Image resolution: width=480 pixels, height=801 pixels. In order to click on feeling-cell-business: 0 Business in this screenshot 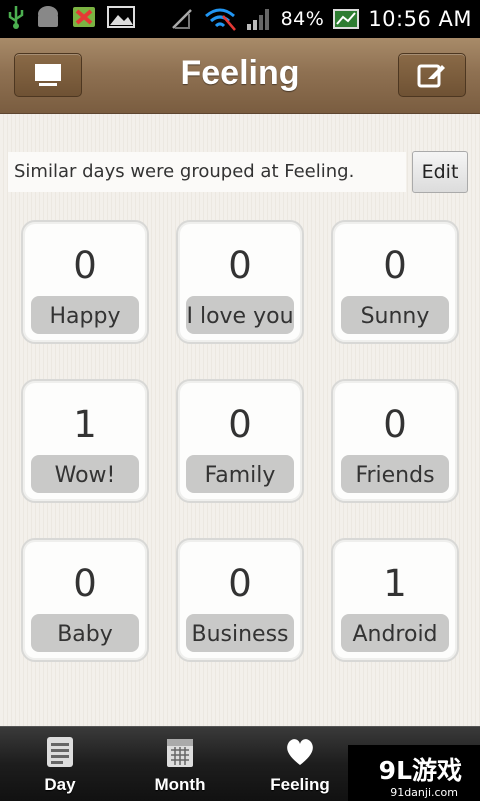, I will do `click(240, 600)`.